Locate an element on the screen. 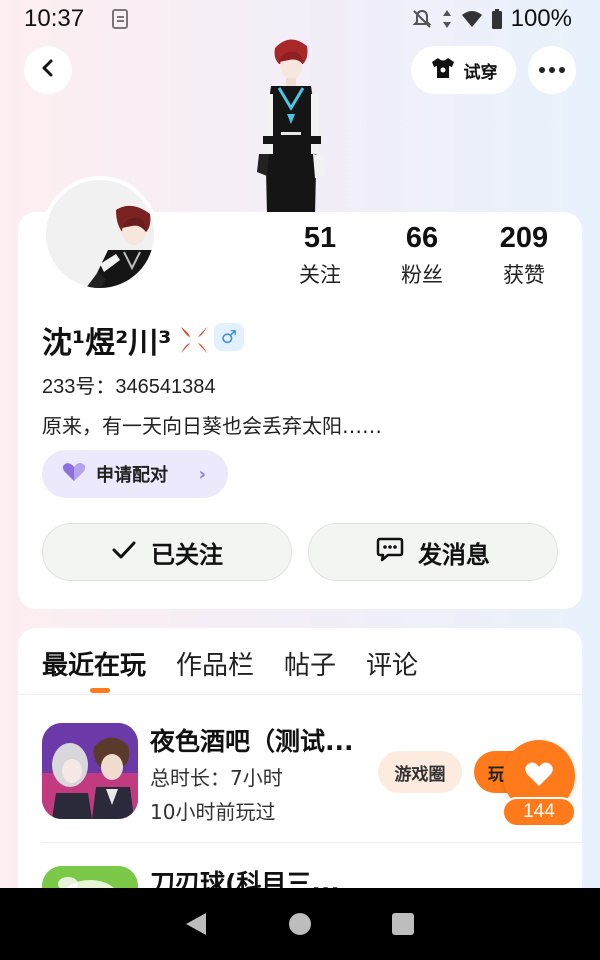 Image resolution: width=600 pixels, height=960 pixels. follow-label: 已关注 is located at coordinates (187, 554).